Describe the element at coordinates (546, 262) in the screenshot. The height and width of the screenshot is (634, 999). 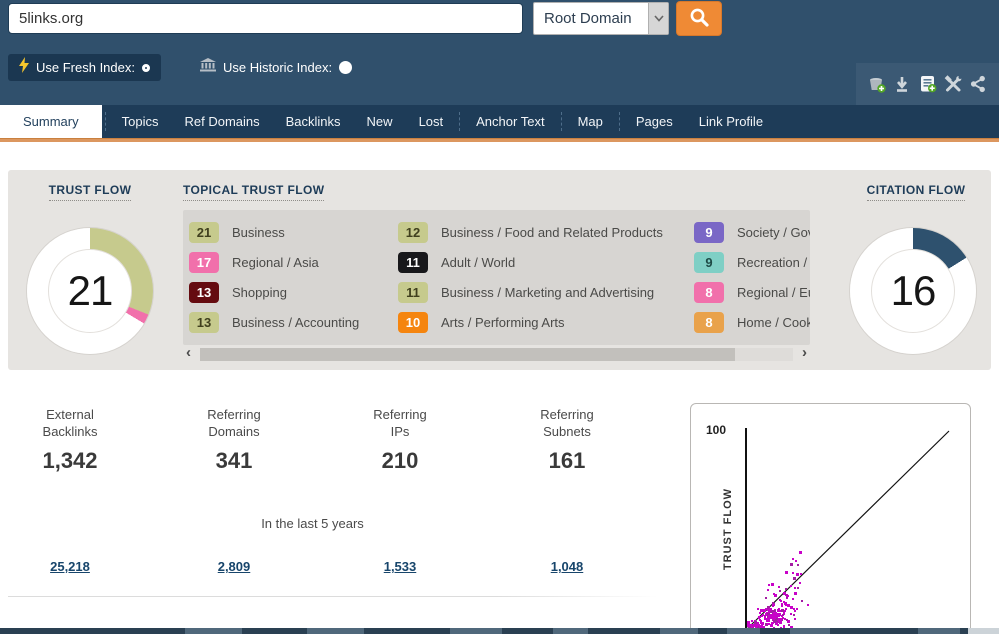
I see `topical-item: 11 Adult / World` at that location.